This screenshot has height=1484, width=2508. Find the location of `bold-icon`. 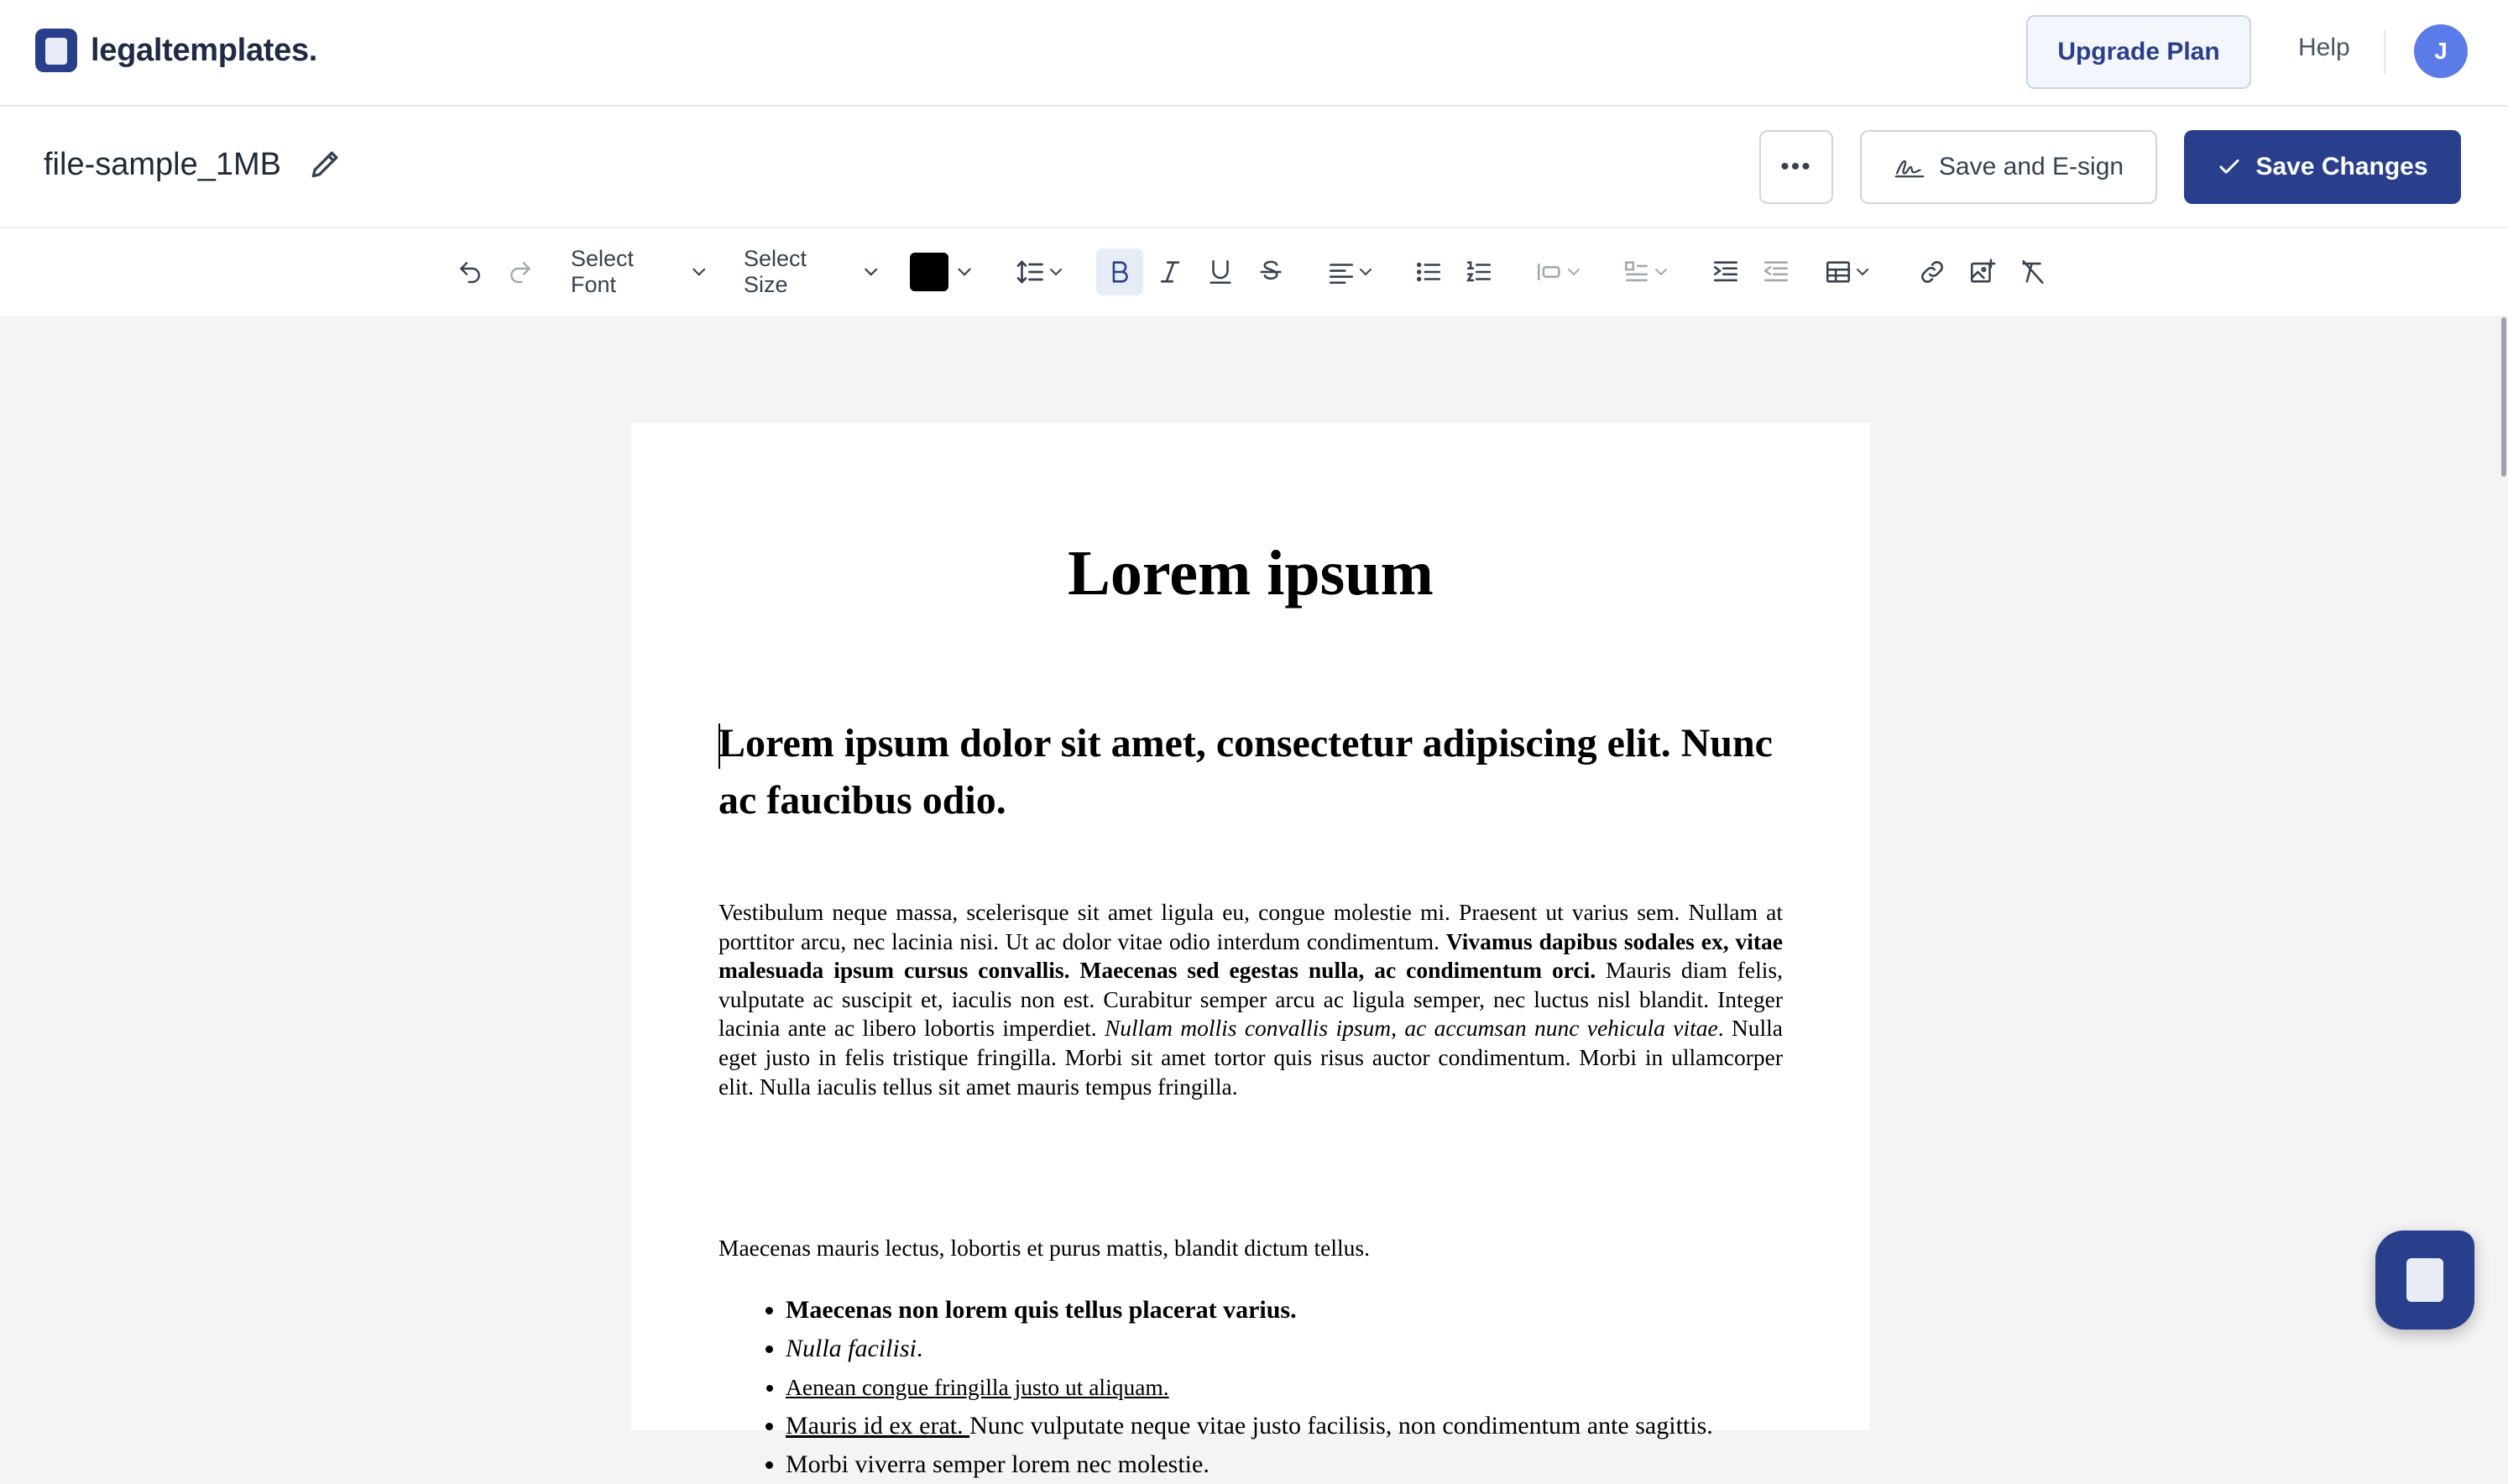

bold-icon is located at coordinates (1119, 271).